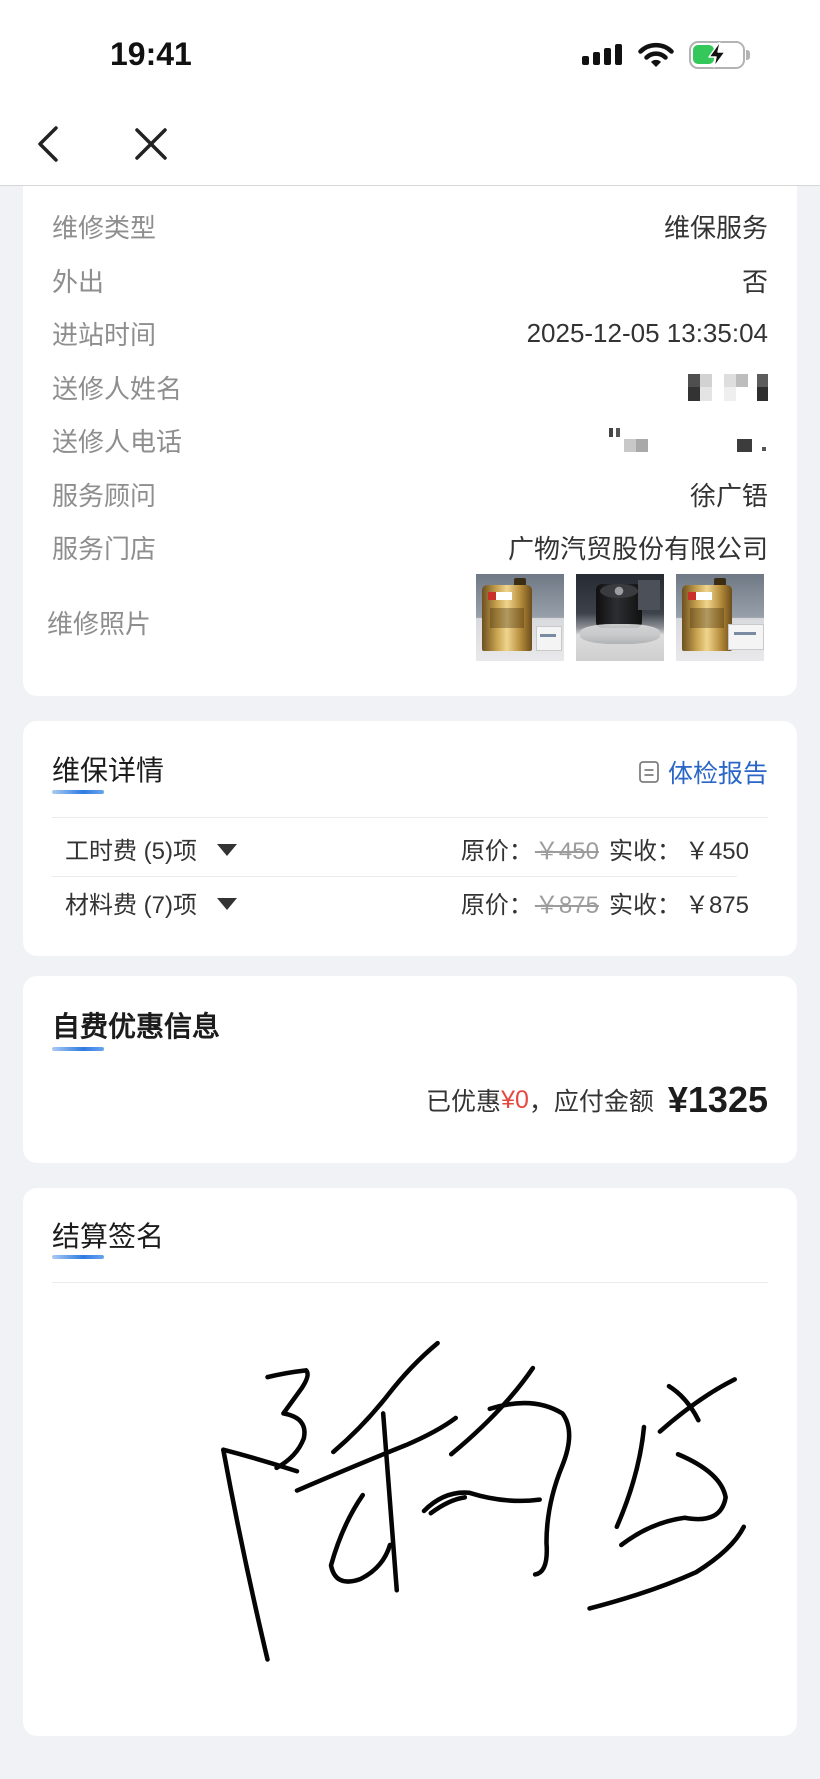 The width and height of the screenshot is (820, 1779). I want to click on handwritten-signature, so click(484, 1501).